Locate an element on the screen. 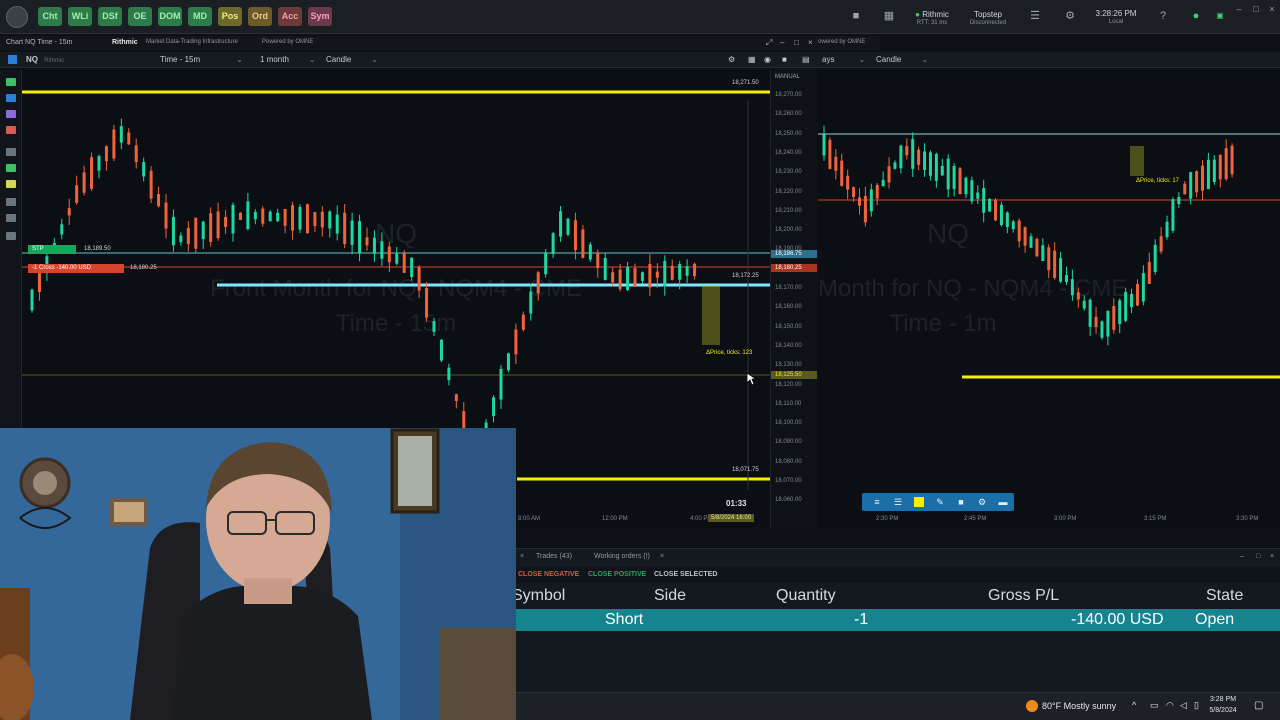 Image resolution: width=1280 pixels, height=720 pixels. toolbar-btn-ord: Ord is located at coordinates (260, 16).